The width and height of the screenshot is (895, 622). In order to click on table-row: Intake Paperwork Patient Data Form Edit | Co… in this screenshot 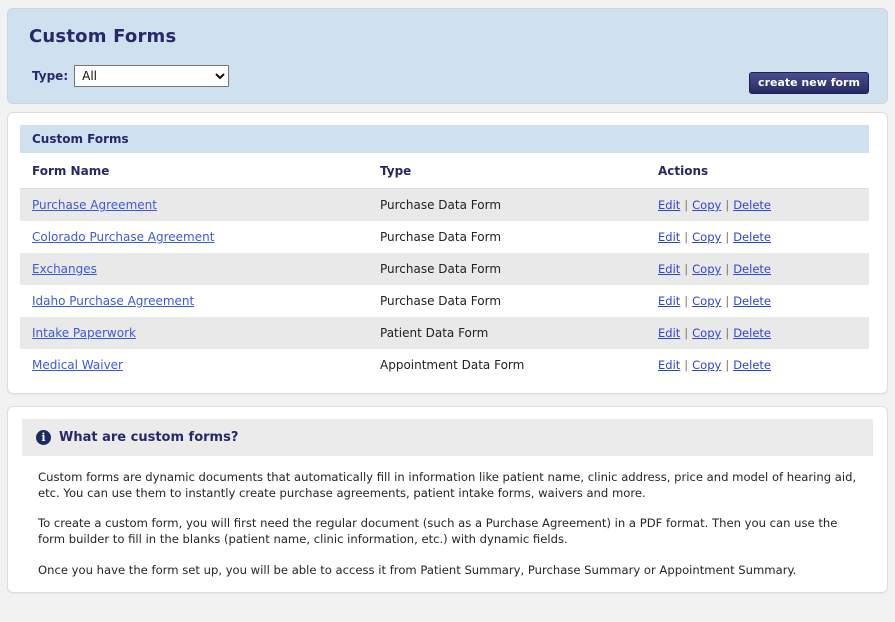, I will do `click(444, 333)`.